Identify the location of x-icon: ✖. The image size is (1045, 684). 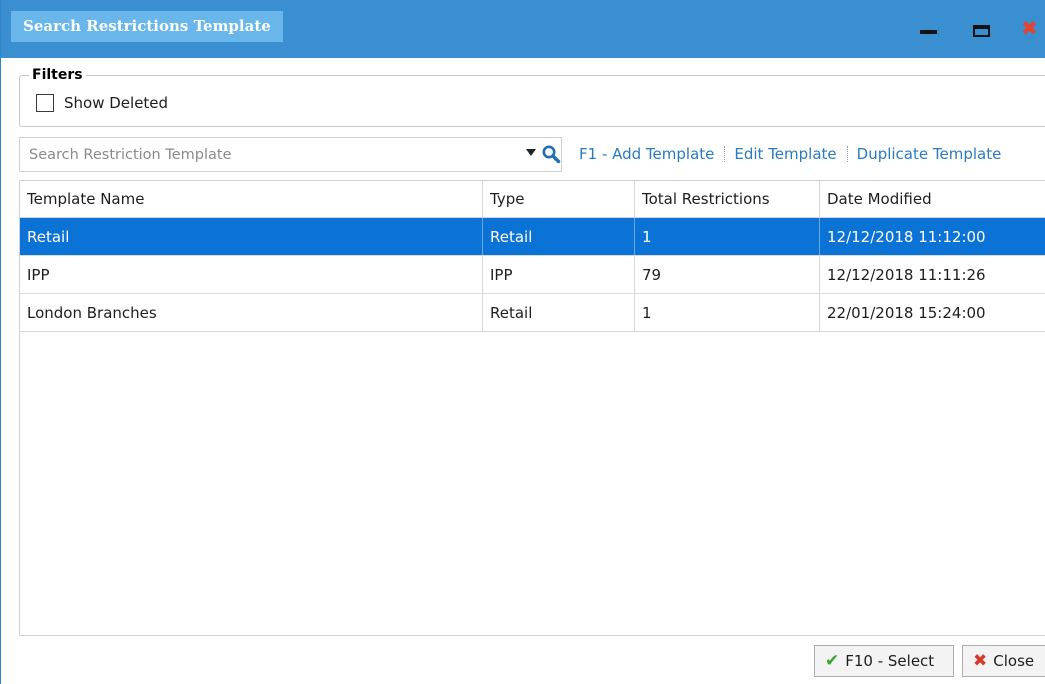
(980, 661).